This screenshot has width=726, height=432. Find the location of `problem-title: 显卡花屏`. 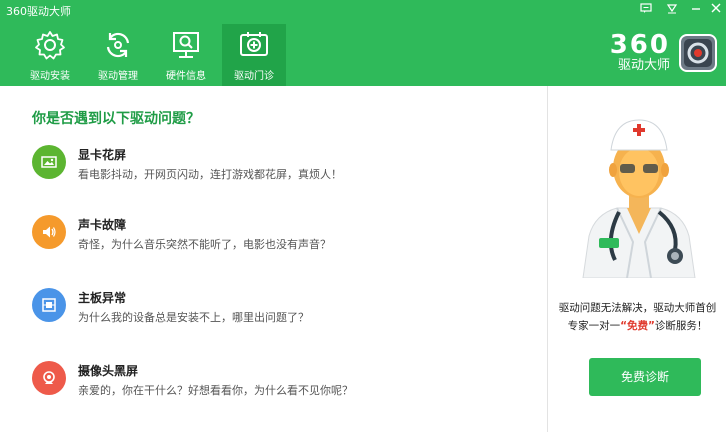

problem-title: 显卡花屏 is located at coordinates (102, 155).